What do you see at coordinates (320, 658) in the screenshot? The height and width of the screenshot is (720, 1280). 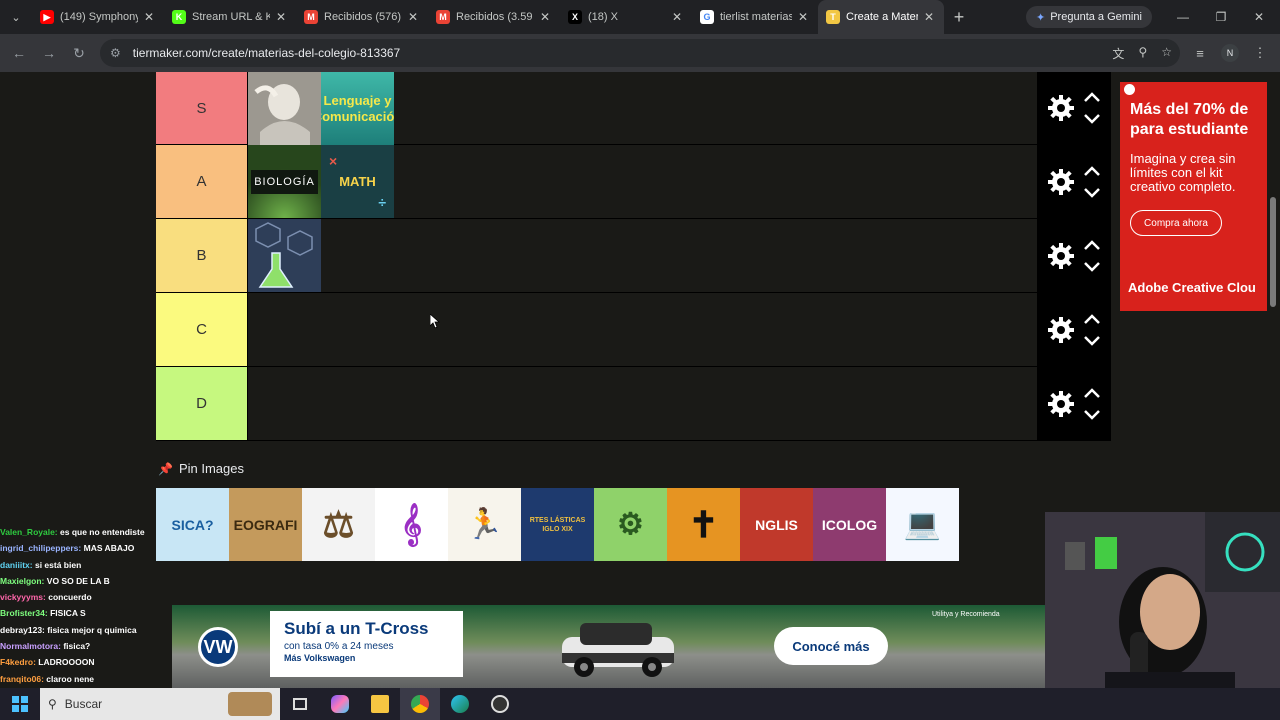 I see `vw-tagline: Más Volkswagen` at bounding box center [320, 658].